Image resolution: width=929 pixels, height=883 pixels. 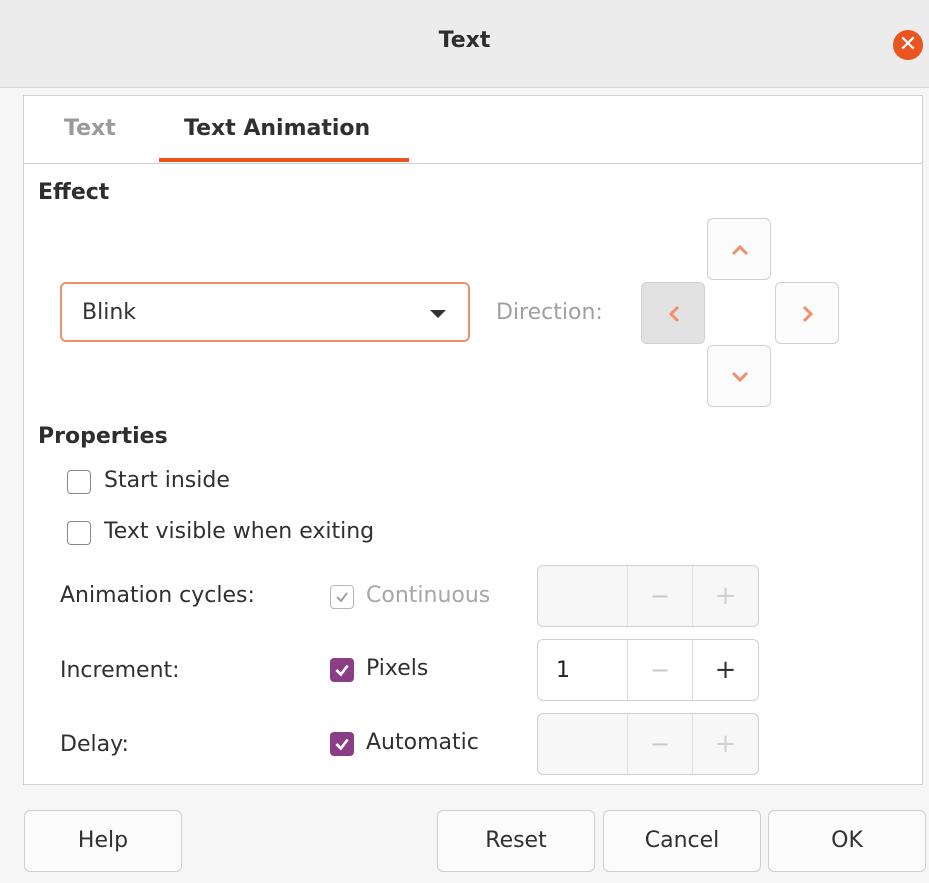 I want to click on increment-spinbox: 1 − +, so click(x=648, y=670).